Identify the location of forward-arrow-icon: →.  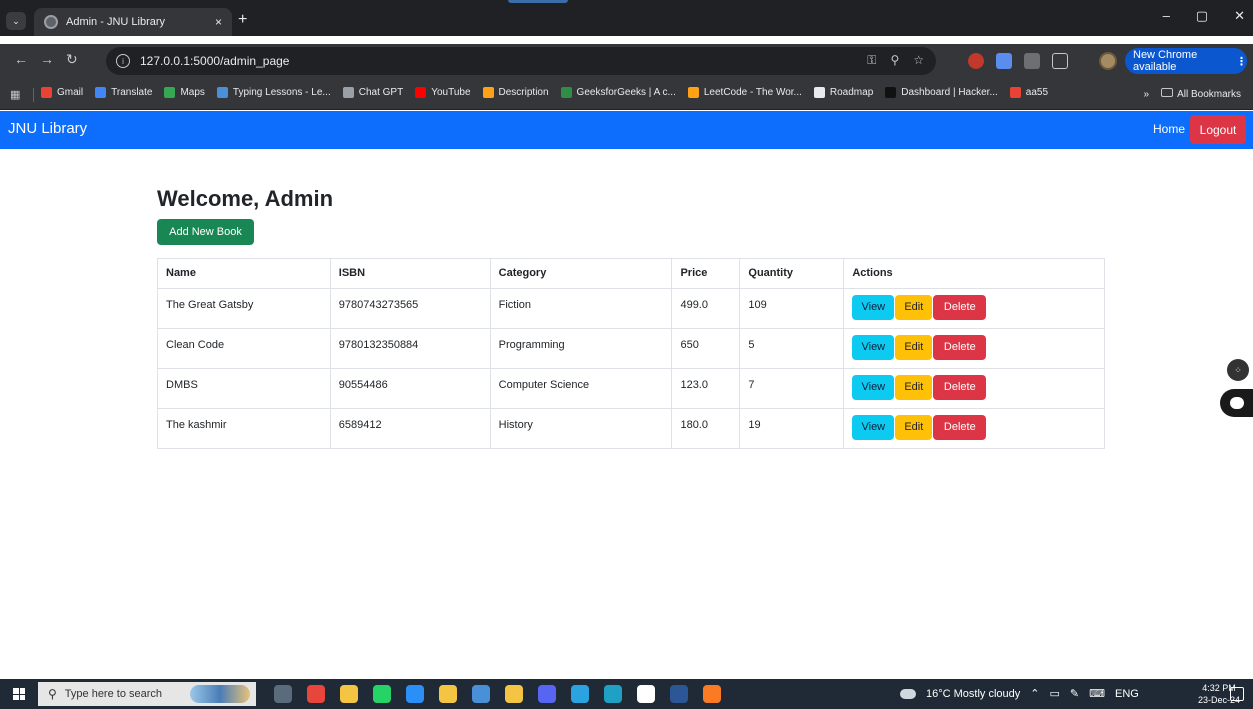
(47, 59).